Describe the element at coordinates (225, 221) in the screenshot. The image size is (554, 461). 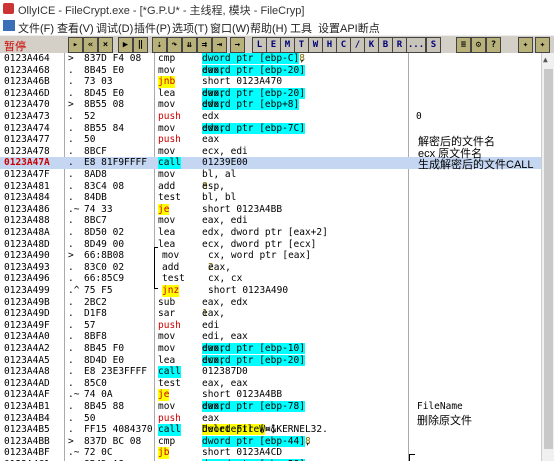
I see `operand-part: eax, edi` at that location.